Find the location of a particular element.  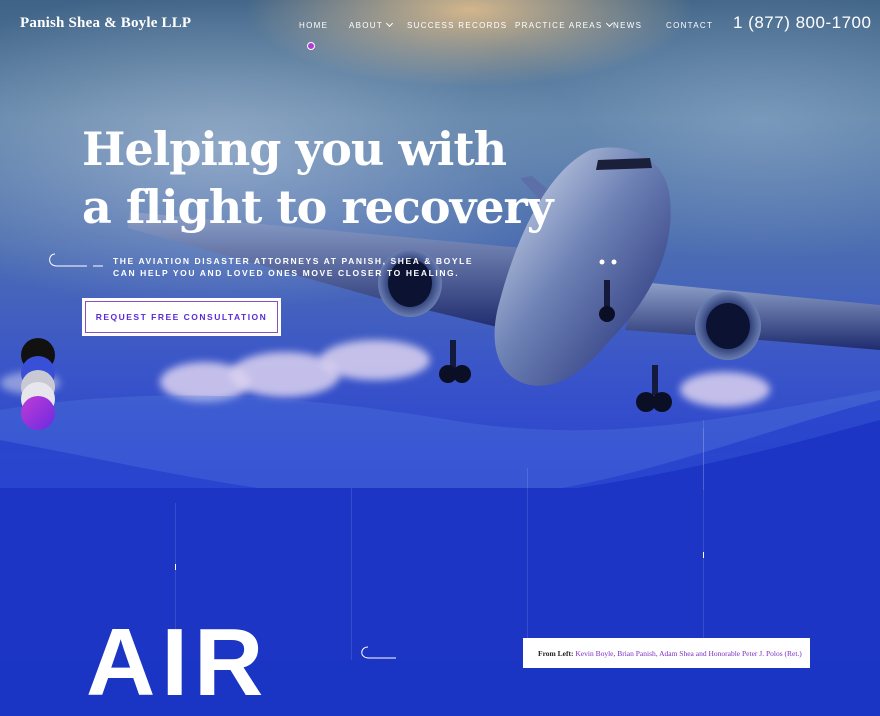

nav-success-records: Success Records is located at coordinates (457, 25).